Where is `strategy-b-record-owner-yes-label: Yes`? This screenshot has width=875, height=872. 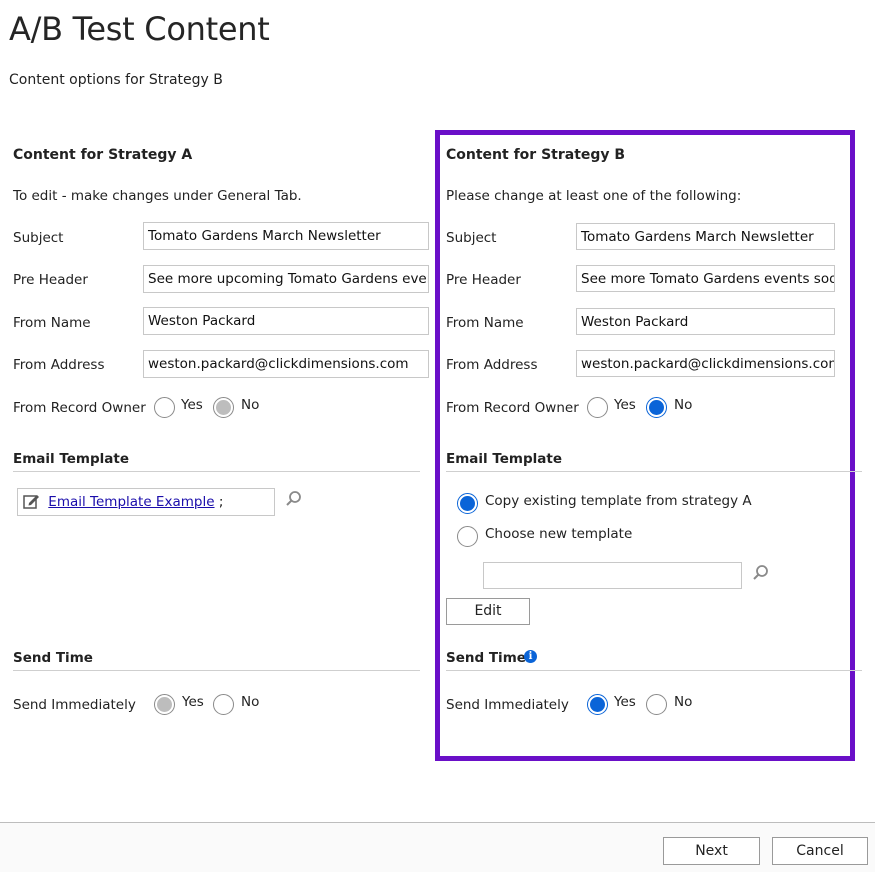 strategy-b-record-owner-yes-label: Yes is located at coordinates (625, 405).